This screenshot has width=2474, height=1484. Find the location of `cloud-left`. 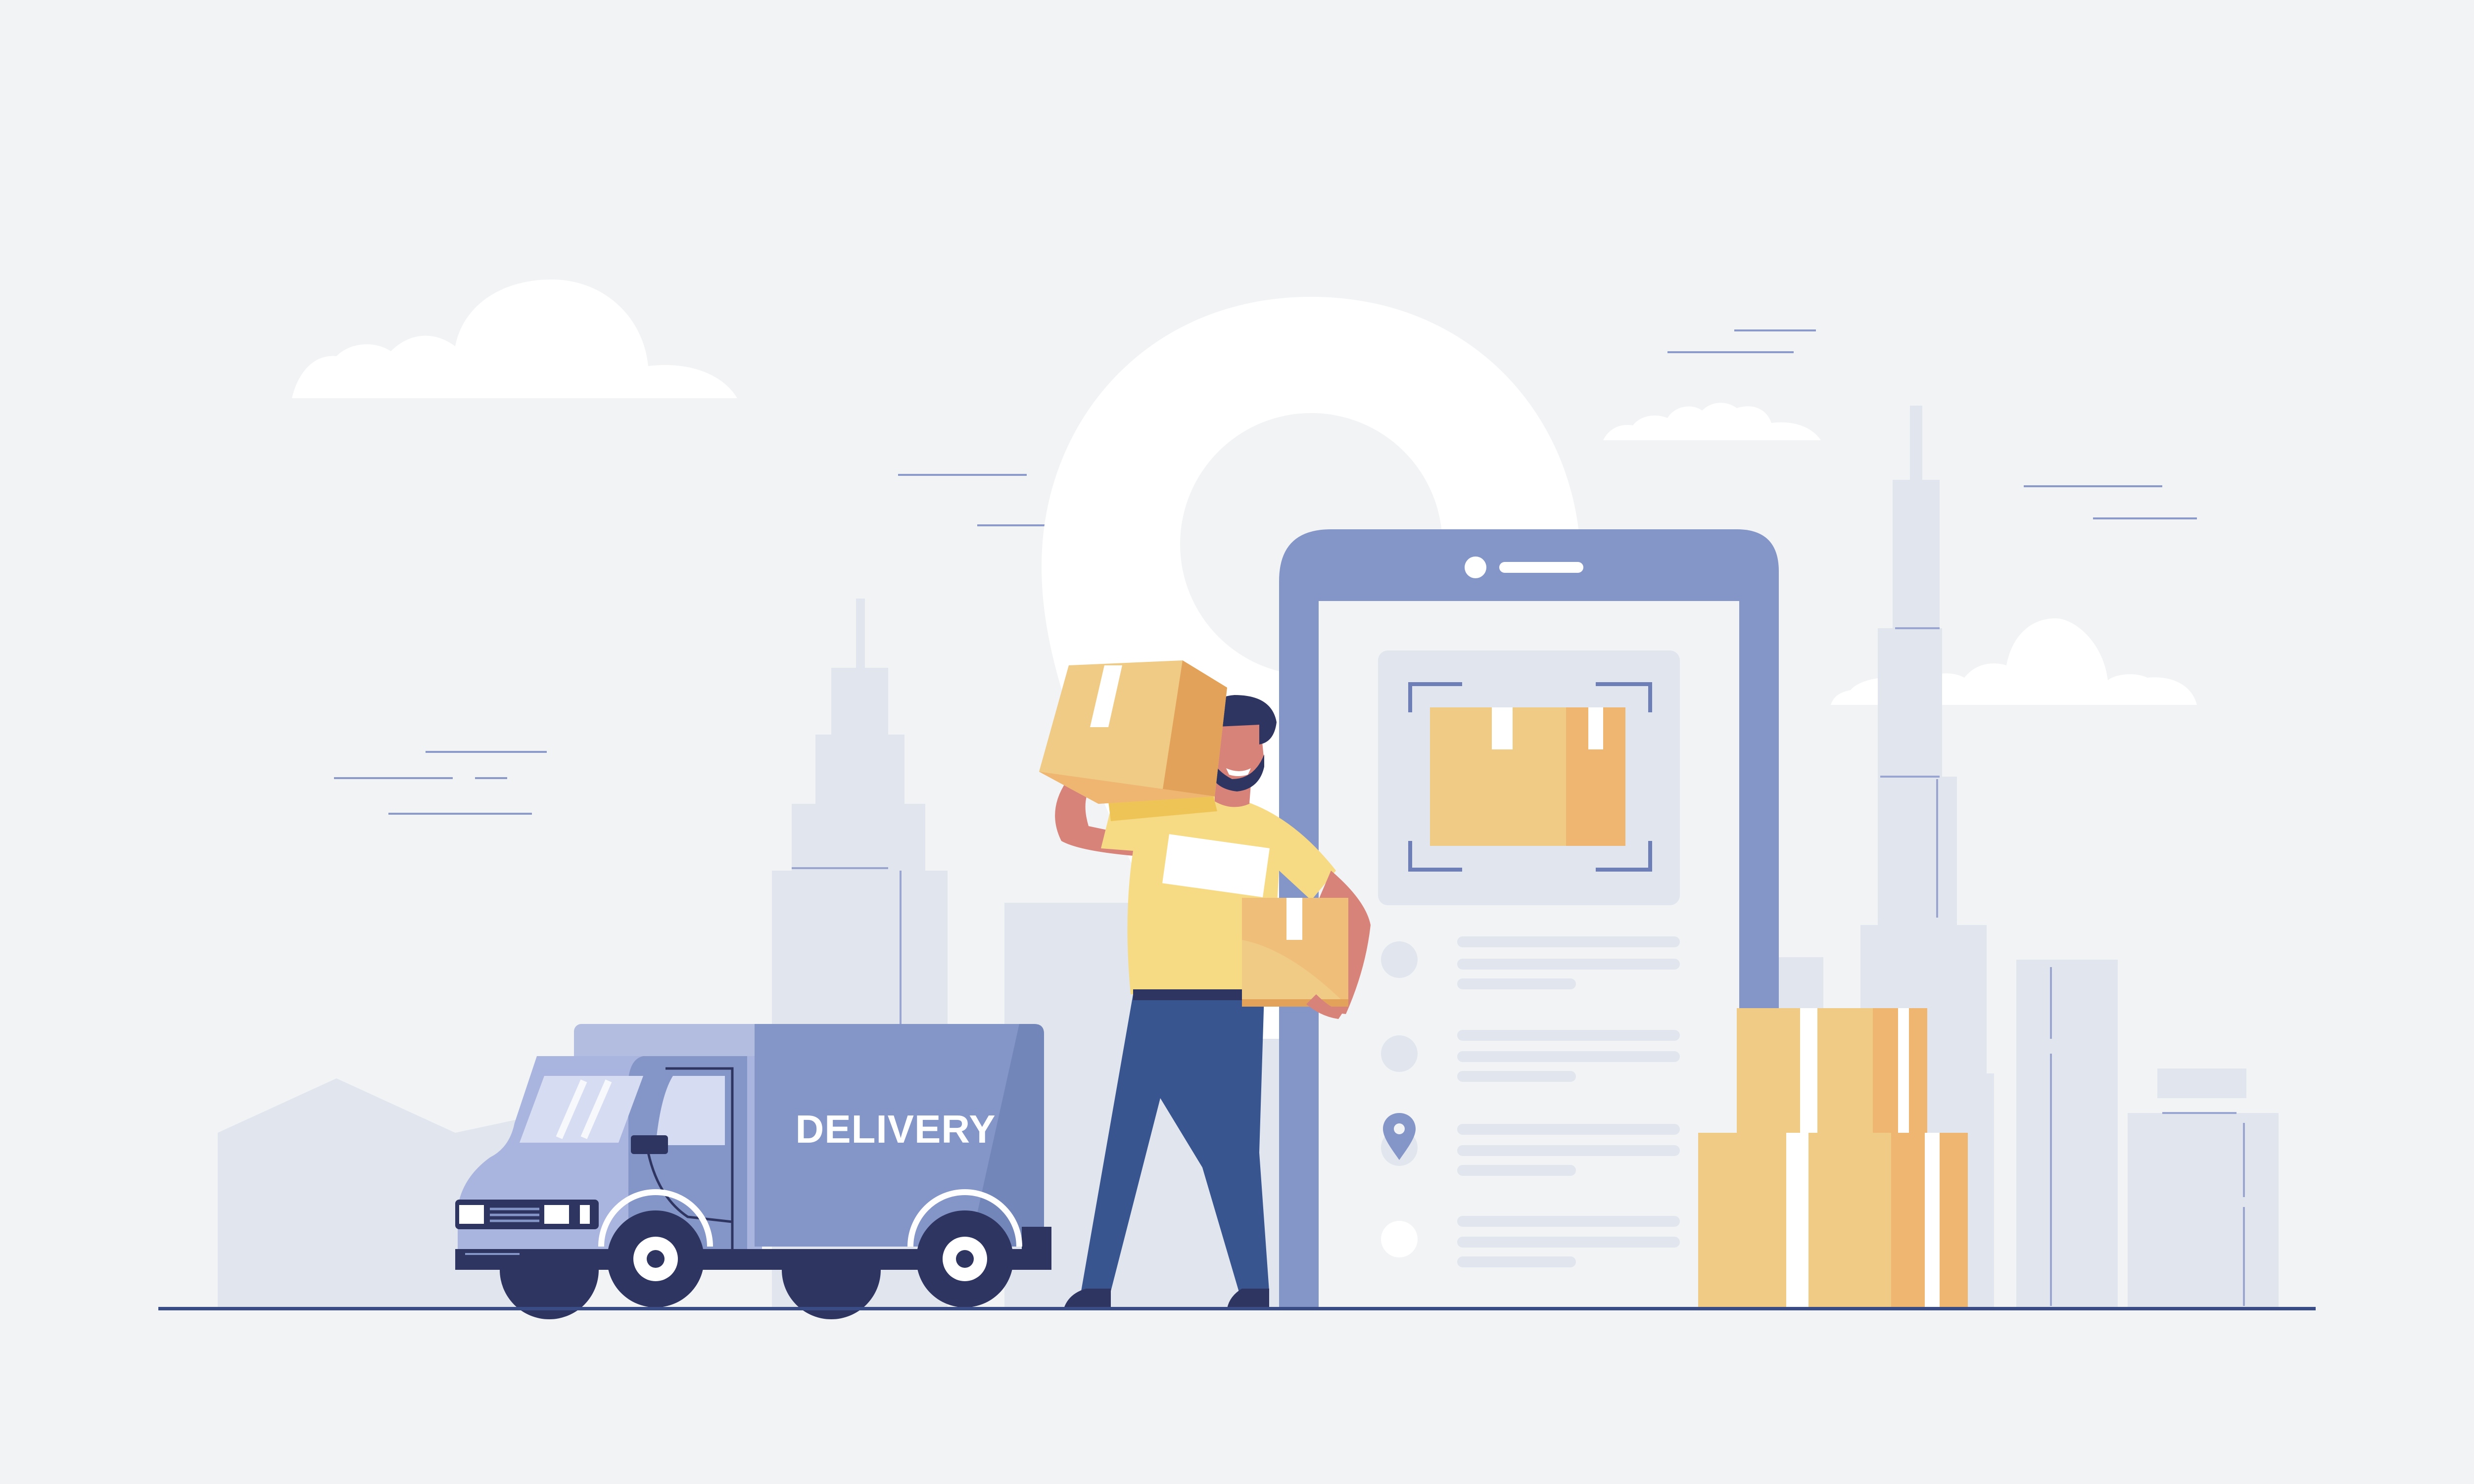

cloud-left is located at coordinates (515, 338).